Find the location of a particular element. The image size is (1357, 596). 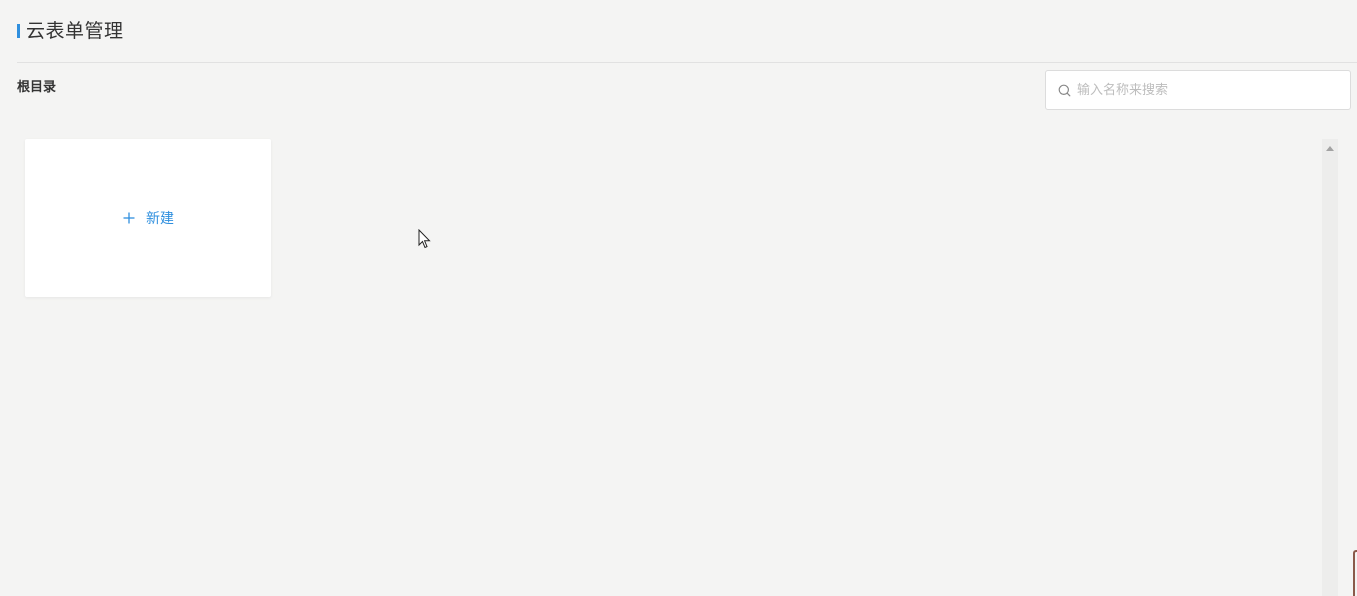

breadcrumb-root: 根目录 is located at coordinates (36, 88).